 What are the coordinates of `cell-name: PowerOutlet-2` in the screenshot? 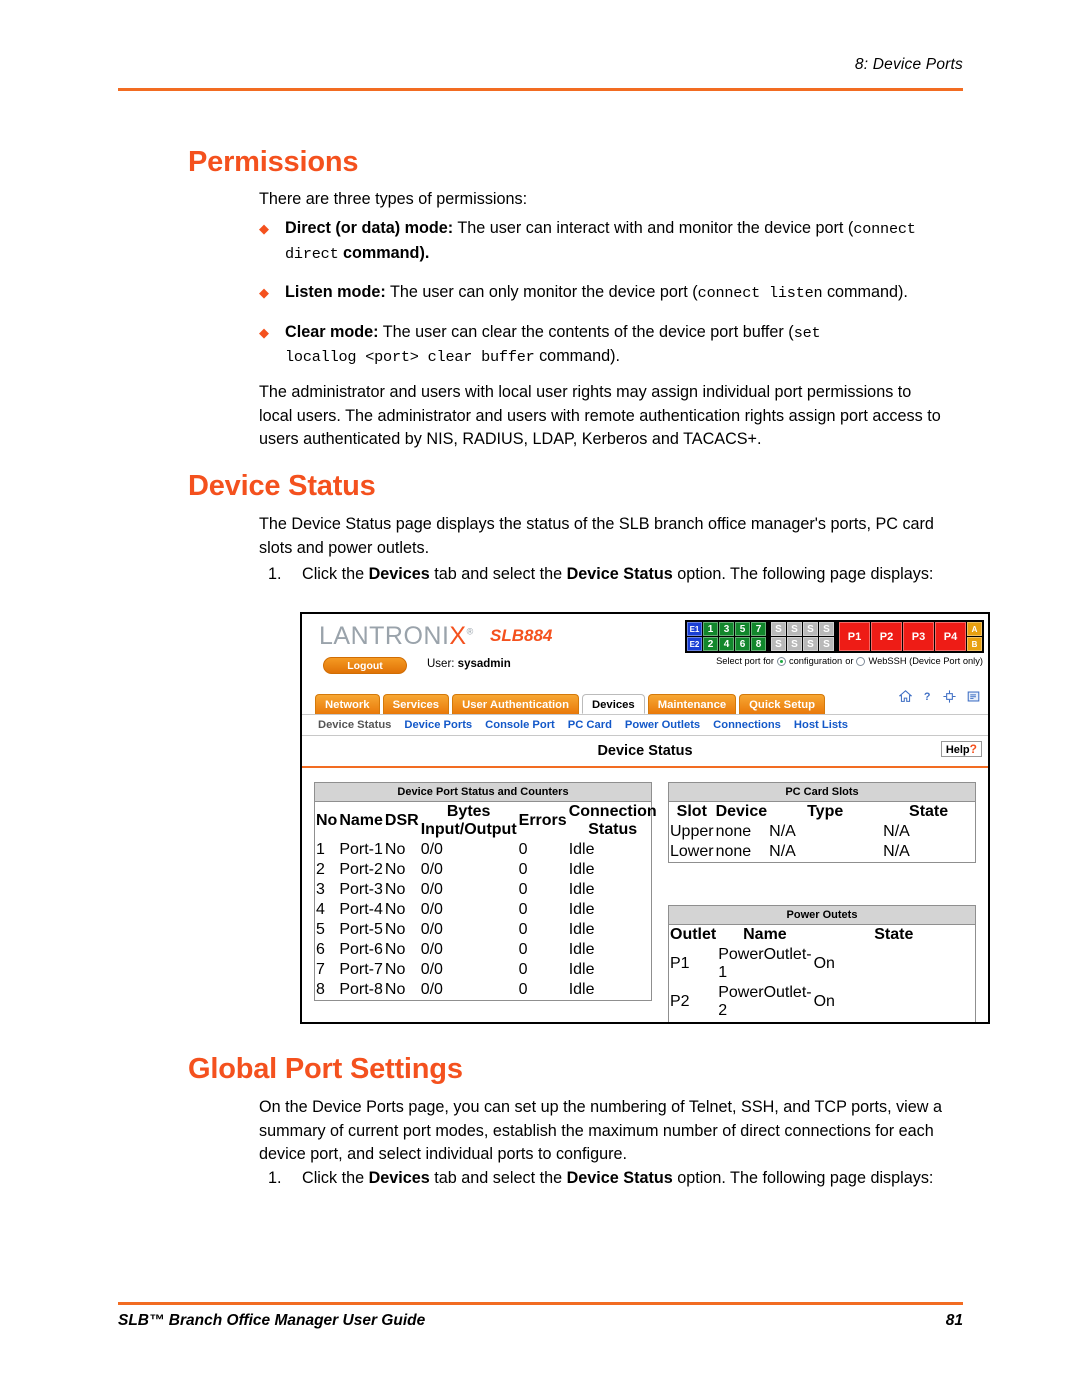 It's located at (765, 1001).